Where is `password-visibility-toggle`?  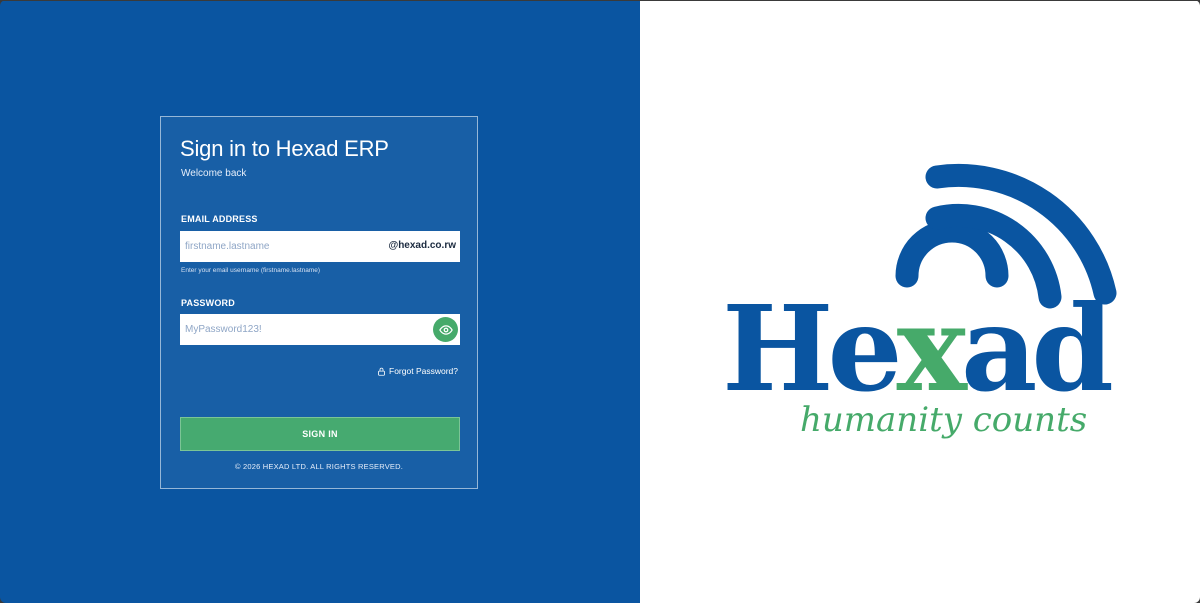
password-visibility-toggle is located at coordinates (445, 329).